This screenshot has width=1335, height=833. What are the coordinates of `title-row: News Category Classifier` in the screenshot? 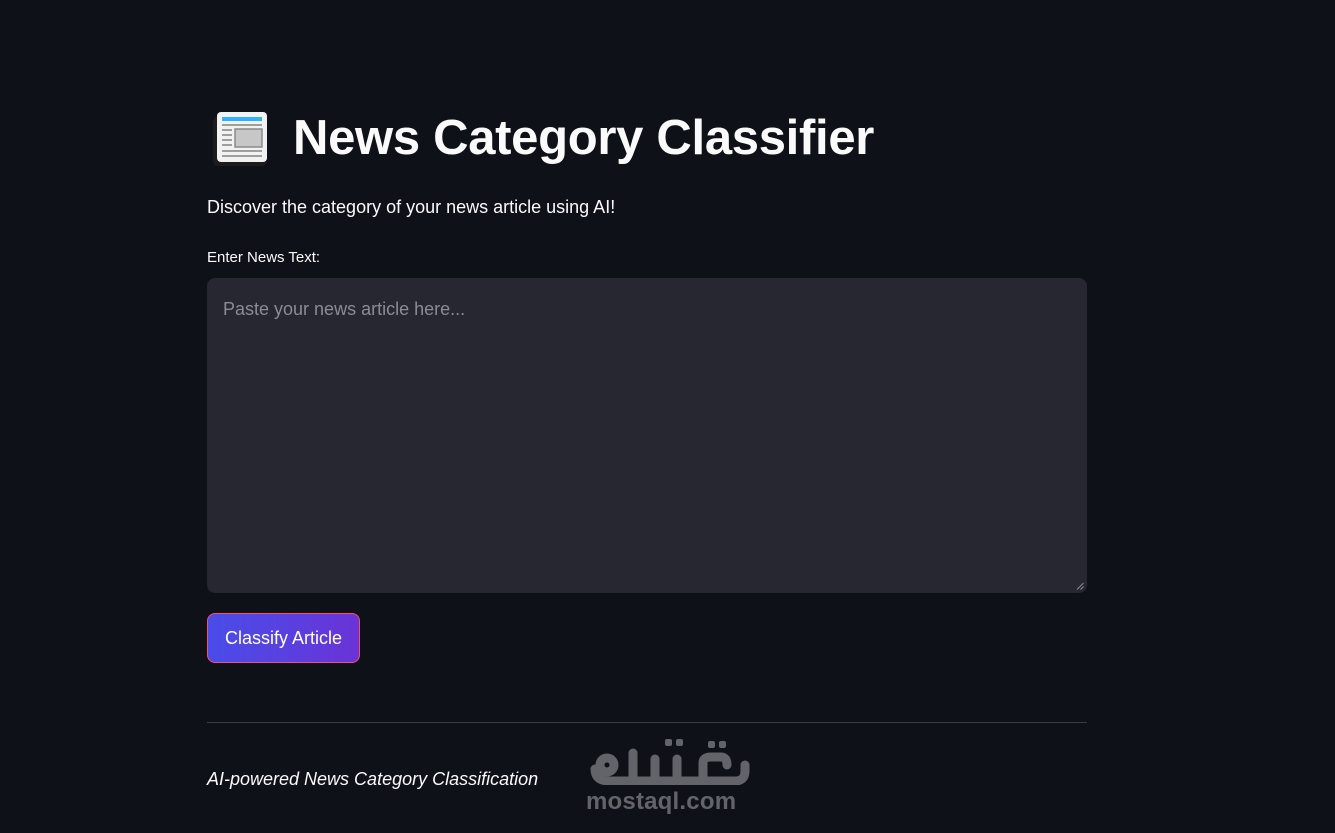 It's located at (540, 138).